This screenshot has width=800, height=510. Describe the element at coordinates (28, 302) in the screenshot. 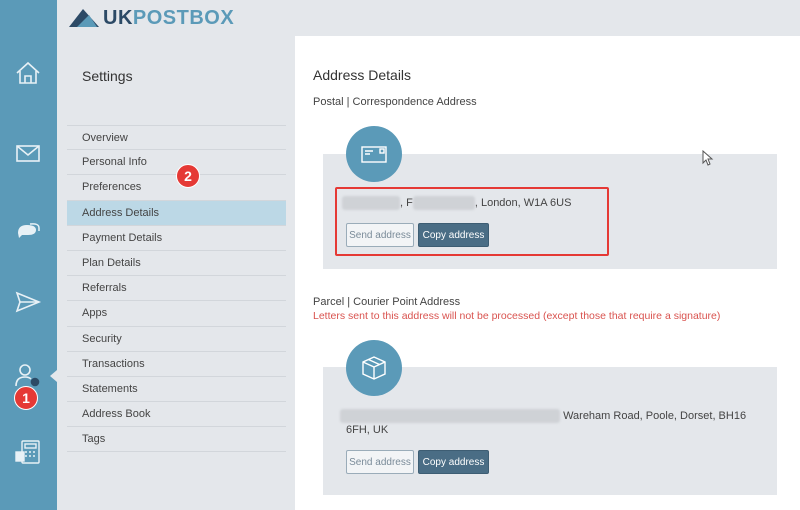

I see `send-icon` at that location.